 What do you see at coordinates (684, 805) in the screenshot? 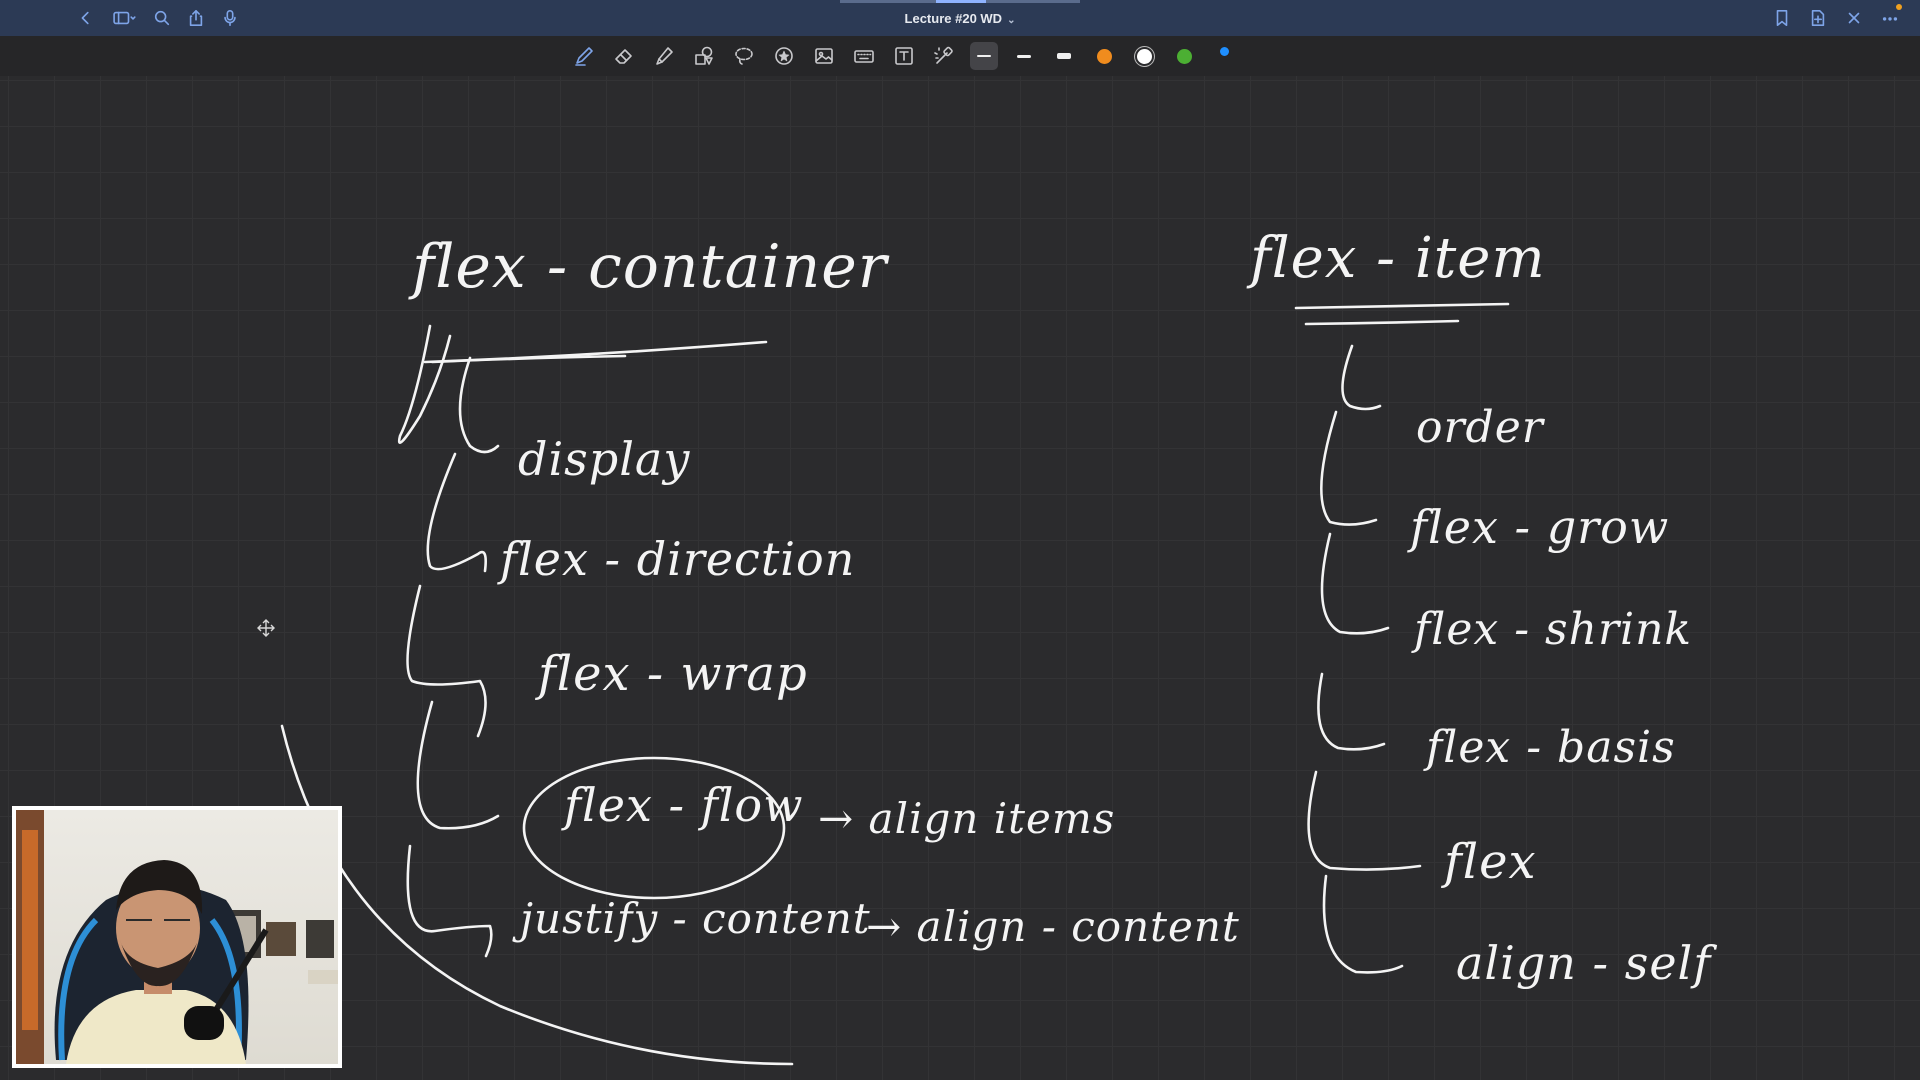
I see `left-item-flex-flow: flex - flow` at bounding box center [684, 805].